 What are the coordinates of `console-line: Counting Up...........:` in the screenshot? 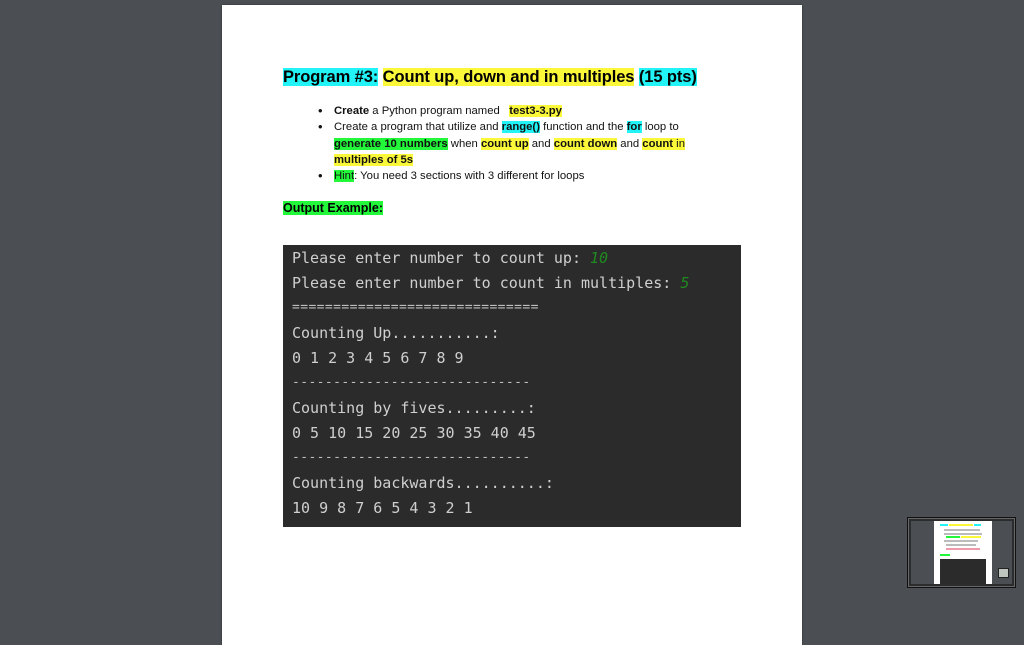 It's located at (396, 333).